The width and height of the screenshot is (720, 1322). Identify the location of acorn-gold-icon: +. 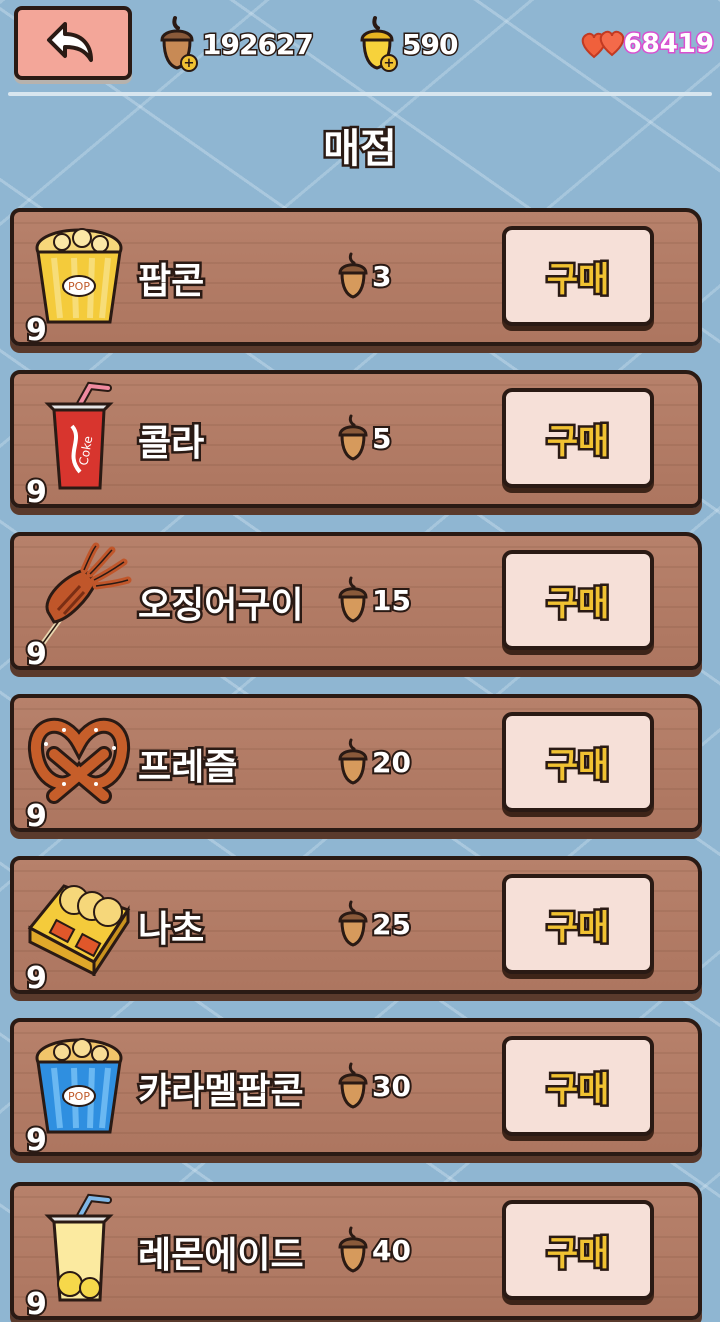
(377, 44).